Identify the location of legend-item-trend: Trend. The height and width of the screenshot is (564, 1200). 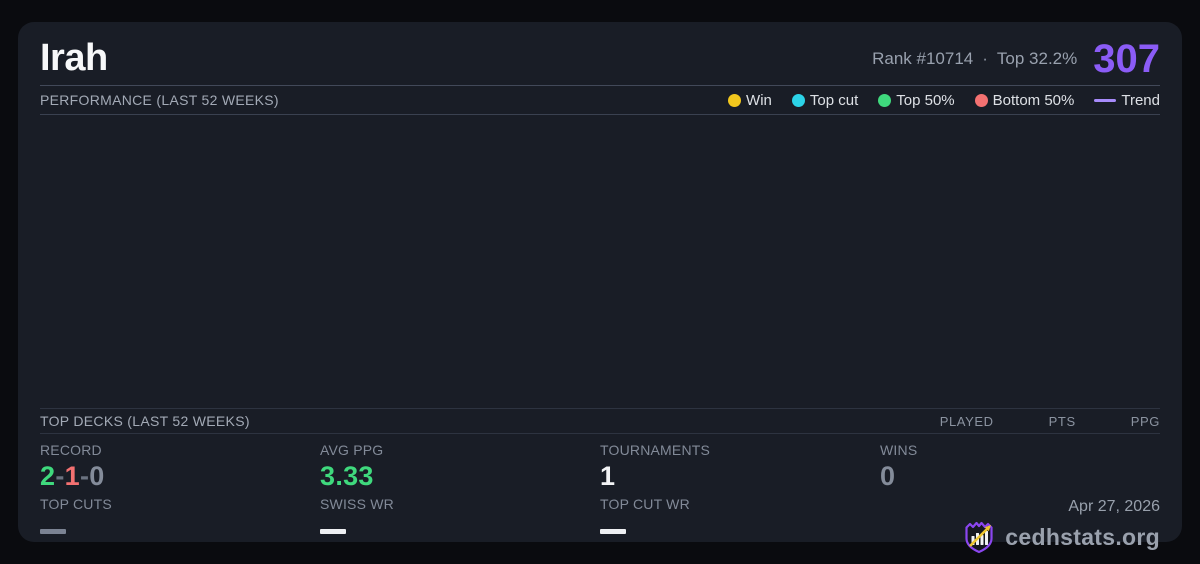
(1127, 100).